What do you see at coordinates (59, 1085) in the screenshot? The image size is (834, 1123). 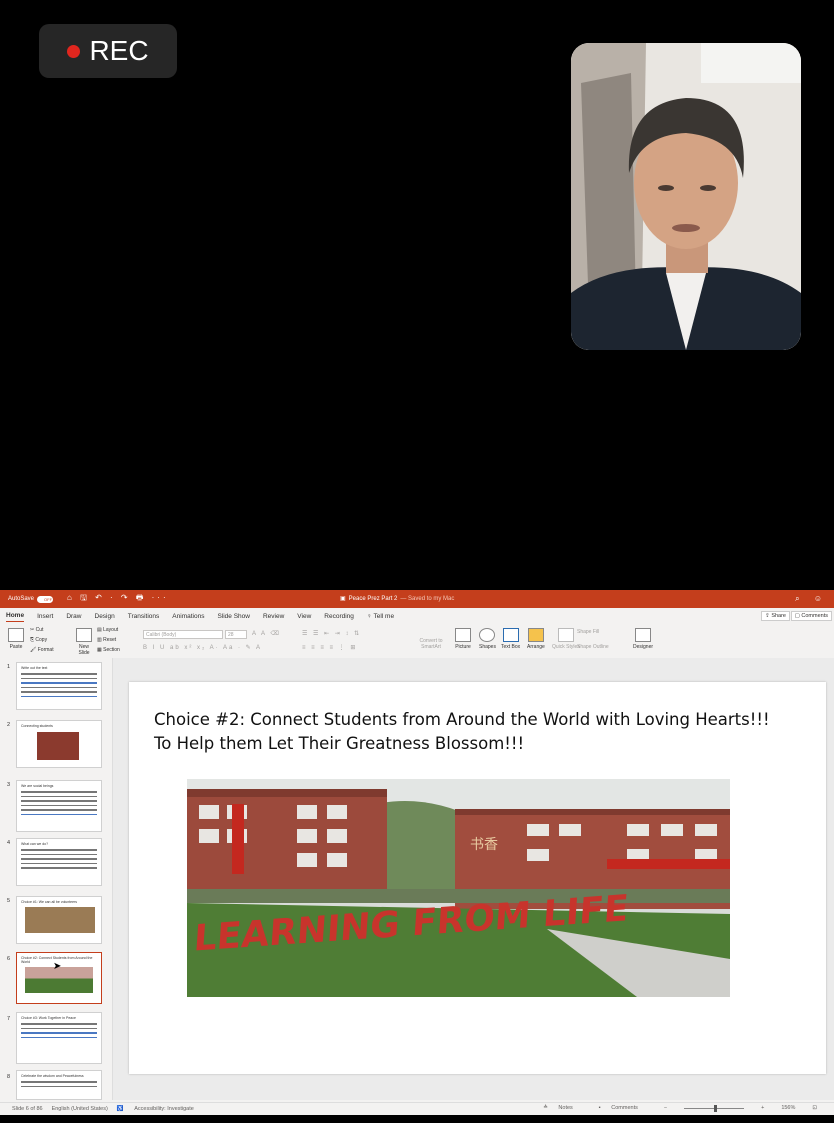 I see `slide-thumbnail-8: Celebrate the wisdom and Peacefulness` at bounding box center [59, 1085].